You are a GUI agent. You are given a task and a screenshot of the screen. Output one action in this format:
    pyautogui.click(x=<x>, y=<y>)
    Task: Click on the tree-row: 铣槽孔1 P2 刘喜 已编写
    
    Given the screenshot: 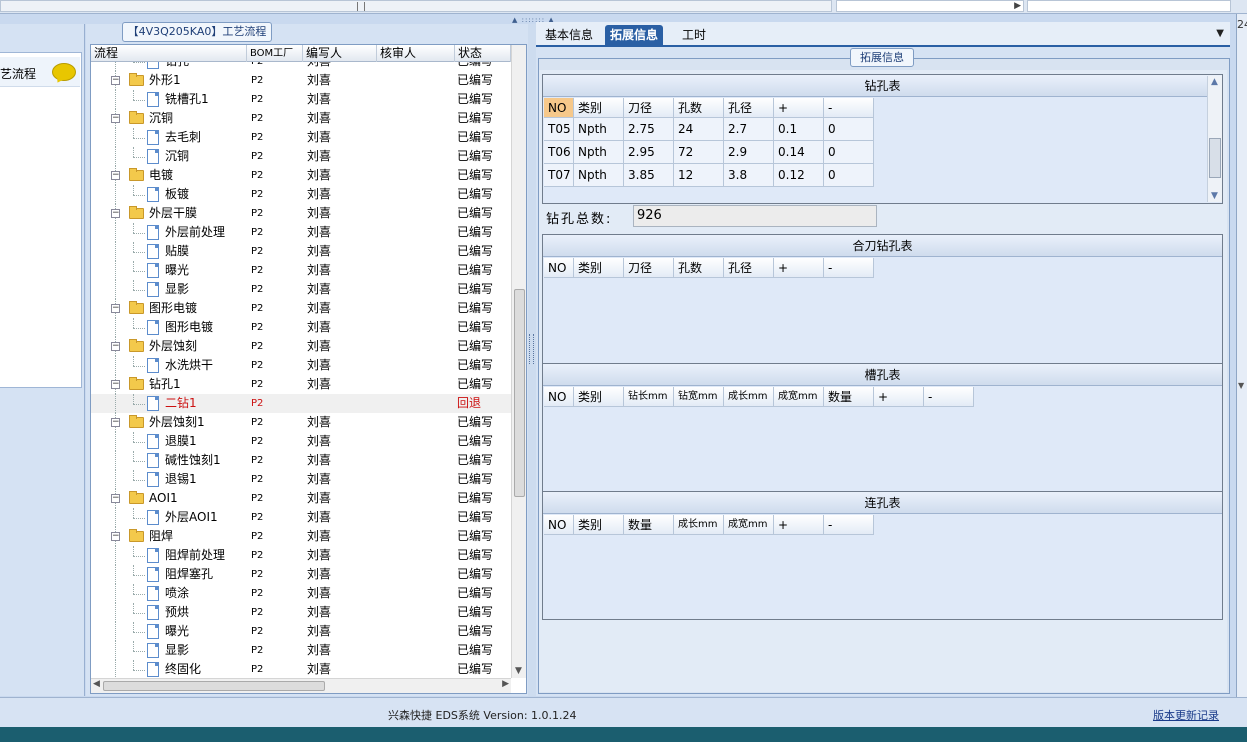 What is the action you would take?
    pyautogui.click(x=301, y=99)
    